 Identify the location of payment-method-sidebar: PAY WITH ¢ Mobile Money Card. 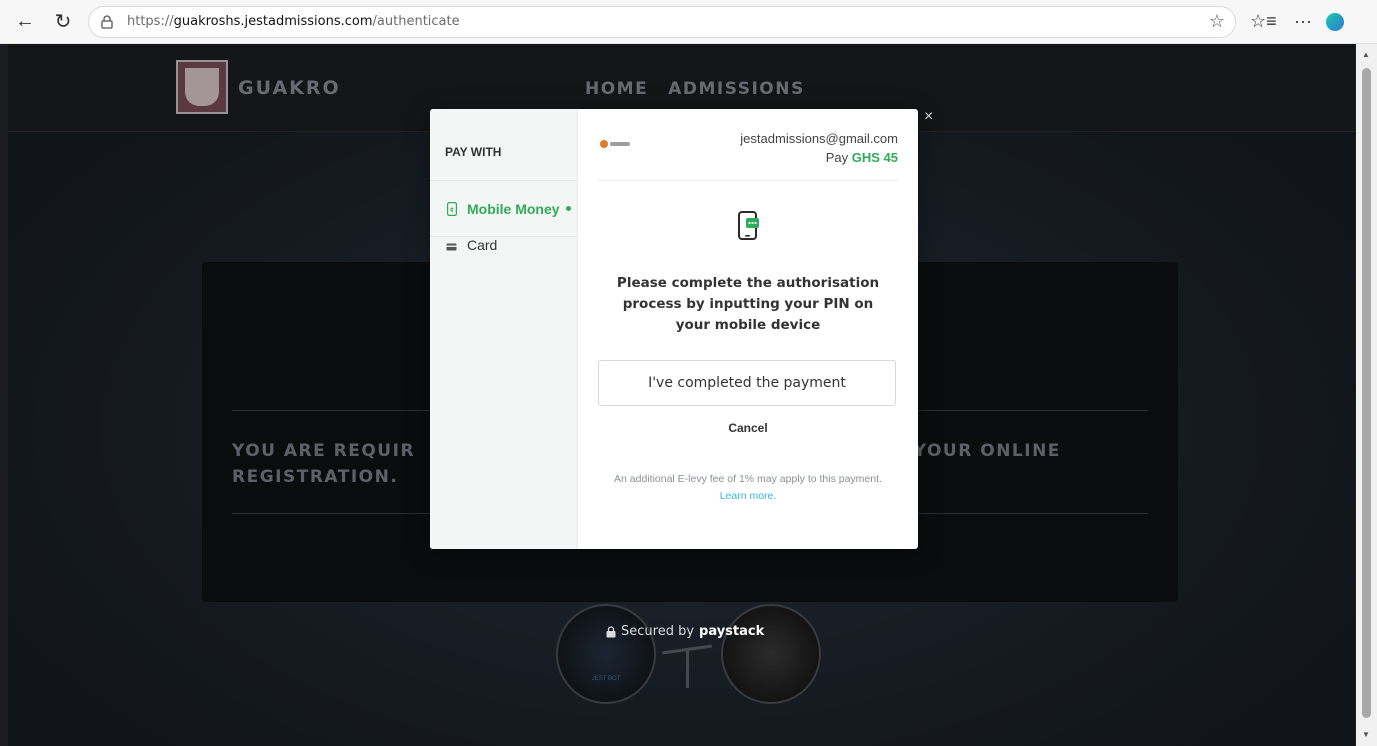
(504, 329).